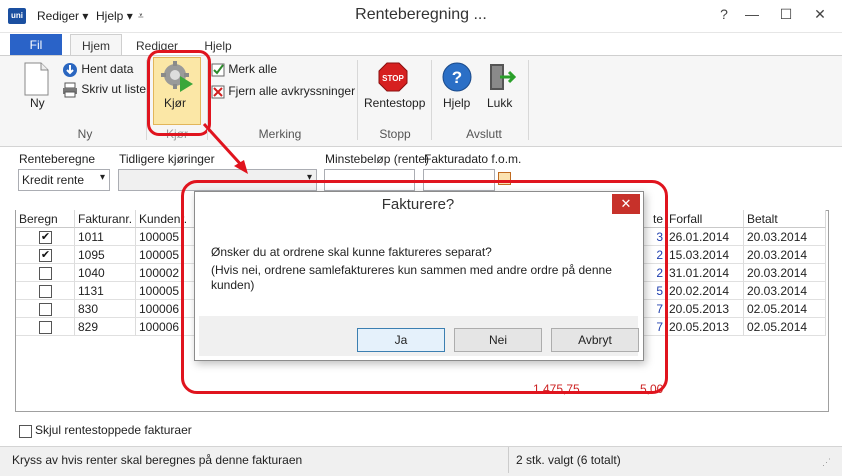  I want to click on new-document-icon, so click(36, 79).